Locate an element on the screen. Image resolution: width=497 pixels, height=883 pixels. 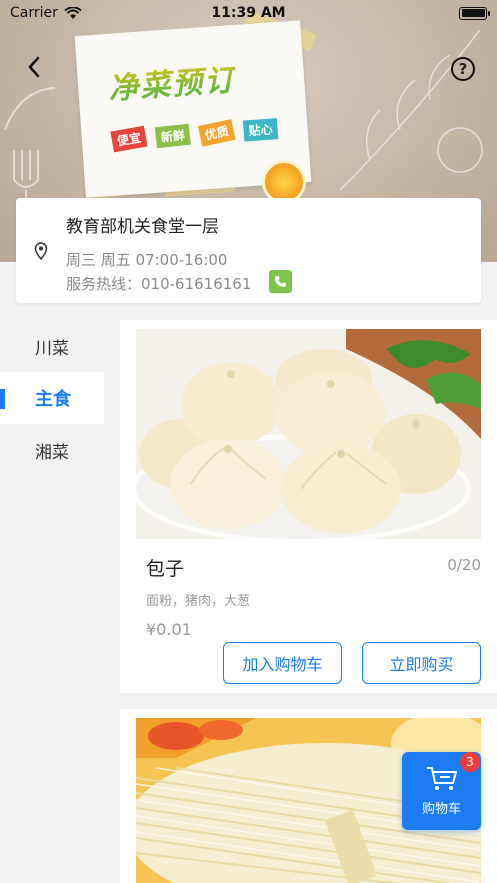
chevron-left-icon is located at coordinates (34, 67).